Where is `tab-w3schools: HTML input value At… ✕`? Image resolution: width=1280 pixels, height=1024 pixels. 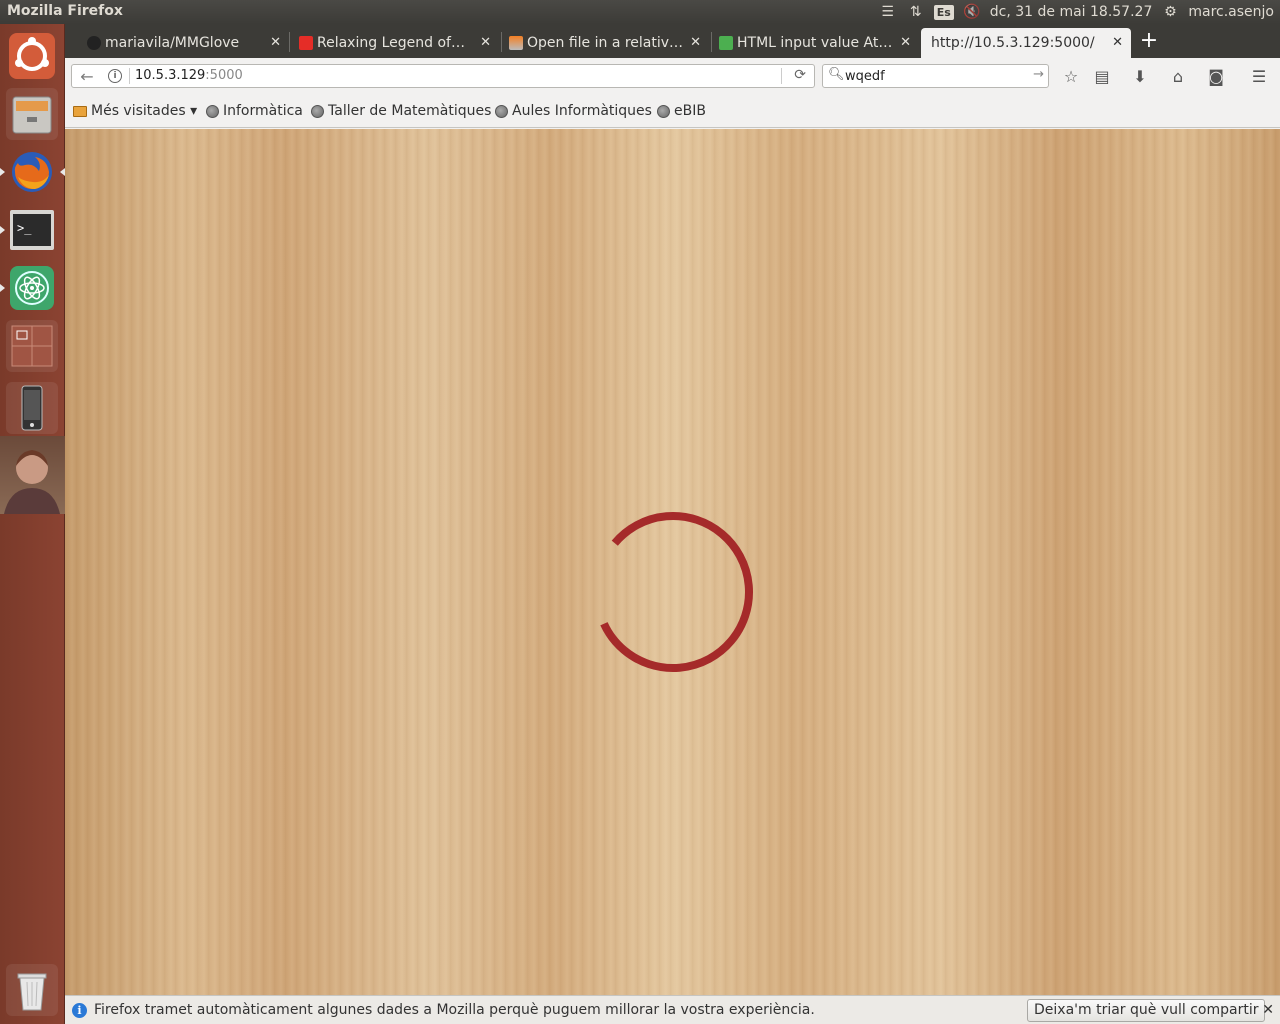 tab-w3schools: HTML input value At… ✕ is located at coordinates (816, 43).